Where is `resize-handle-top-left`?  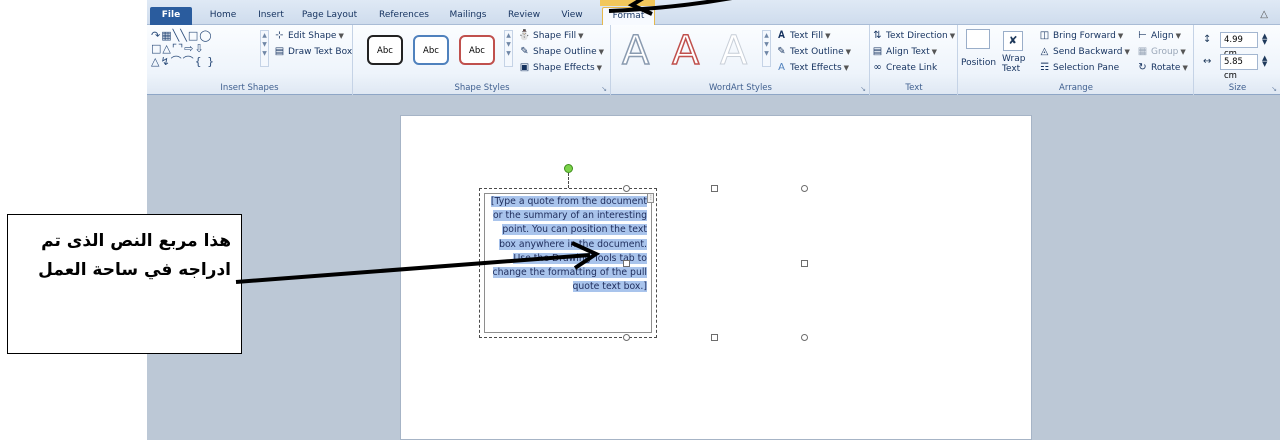
resize-handle-top-left is located at coordinates (626, 188).